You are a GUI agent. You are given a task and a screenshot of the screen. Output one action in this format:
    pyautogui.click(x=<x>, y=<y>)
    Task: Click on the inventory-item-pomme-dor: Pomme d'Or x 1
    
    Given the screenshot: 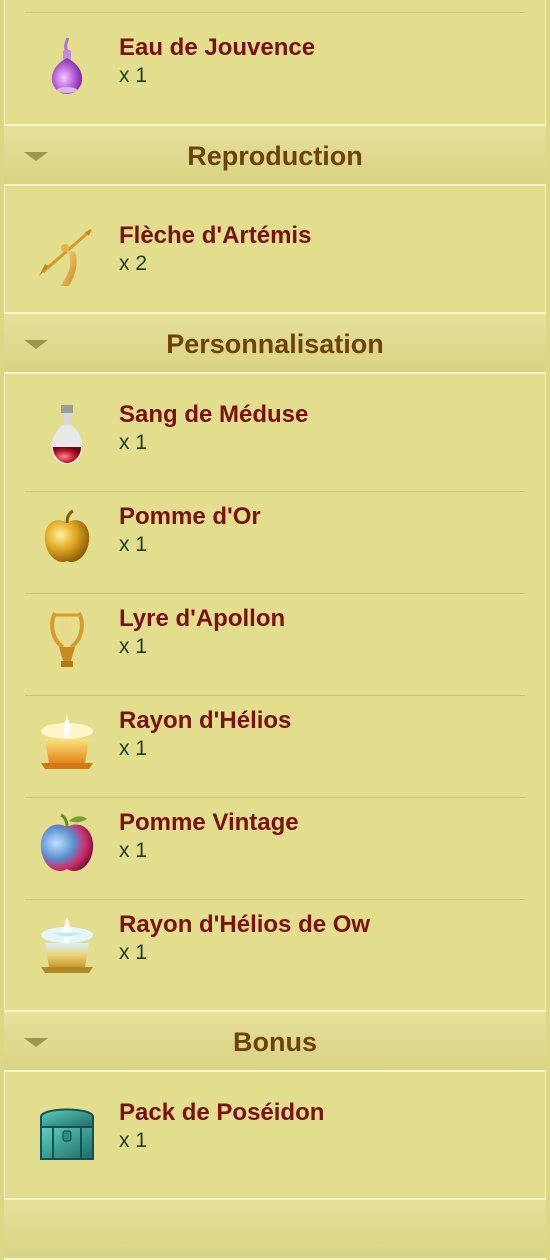 What is the action you would take?
    pyautogui.click(x=275, y=542)
    